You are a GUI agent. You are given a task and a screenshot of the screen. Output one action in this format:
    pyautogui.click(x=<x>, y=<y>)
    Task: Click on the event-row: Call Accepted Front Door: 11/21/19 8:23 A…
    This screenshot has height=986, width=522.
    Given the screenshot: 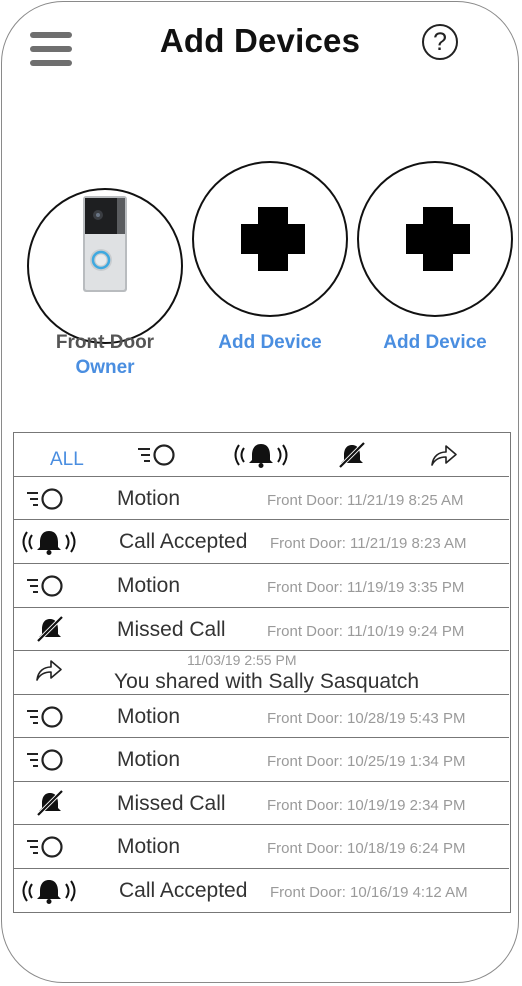 What is the action you would take?
    pyautogui.click(x=261, y=542)
    